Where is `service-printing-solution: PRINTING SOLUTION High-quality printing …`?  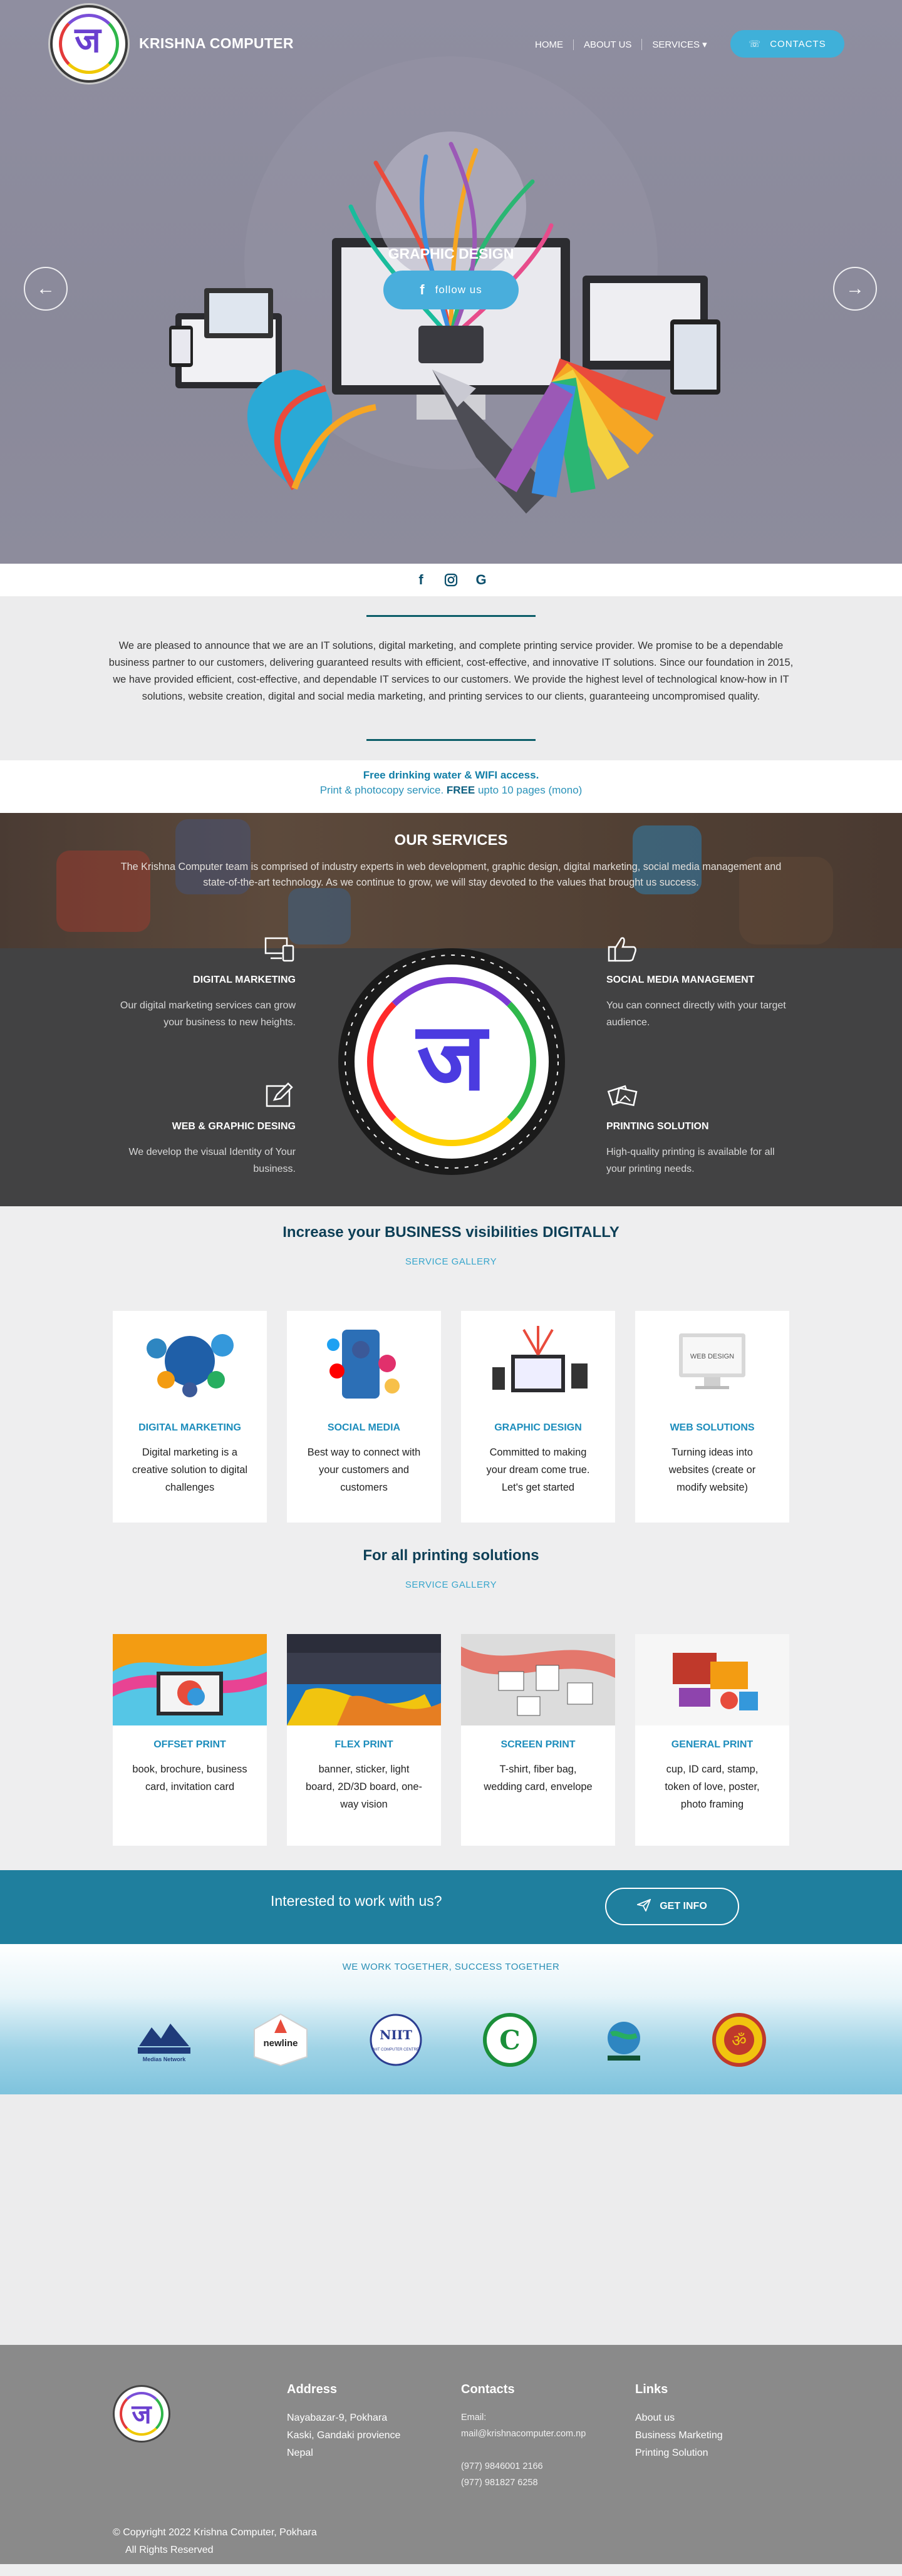 service-printing-solution: PRINTING SOLUTION High-quality printing … is located at coordinates (700, 1129).